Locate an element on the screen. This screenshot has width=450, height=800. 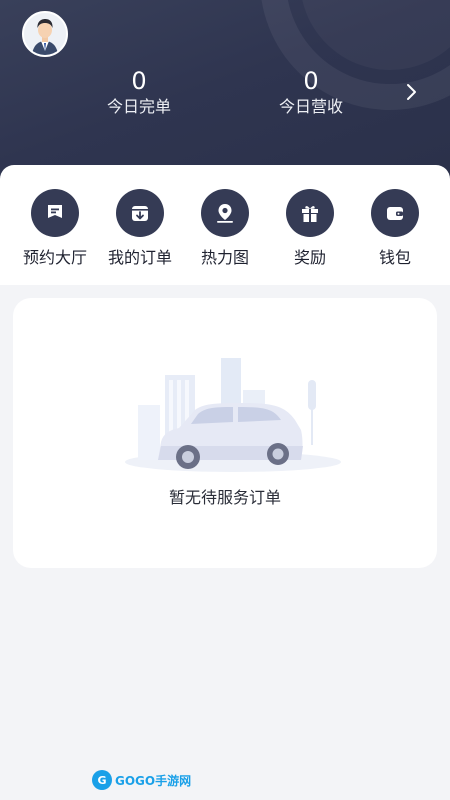
menu-item-label: 钱包 is located at coordinates (394, 257).